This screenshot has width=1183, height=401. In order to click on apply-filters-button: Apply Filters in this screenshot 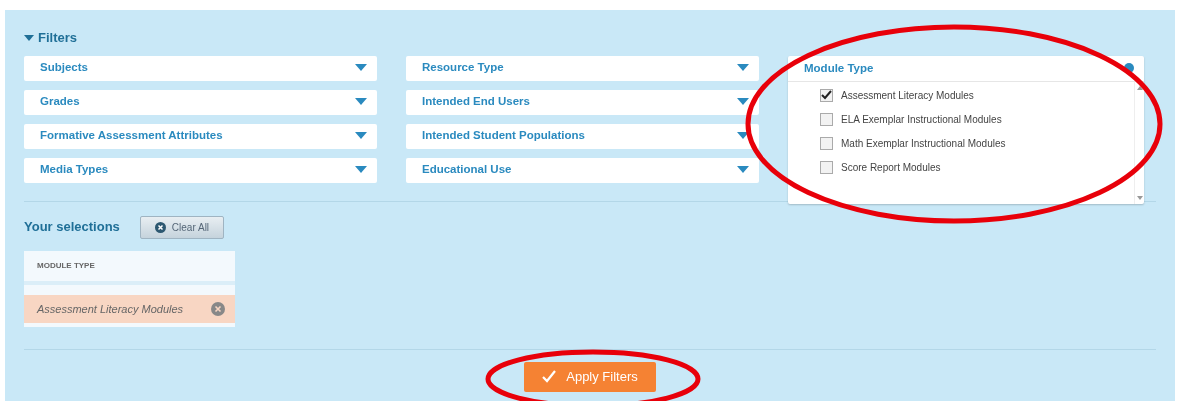, I will do `click(590, 377)`.